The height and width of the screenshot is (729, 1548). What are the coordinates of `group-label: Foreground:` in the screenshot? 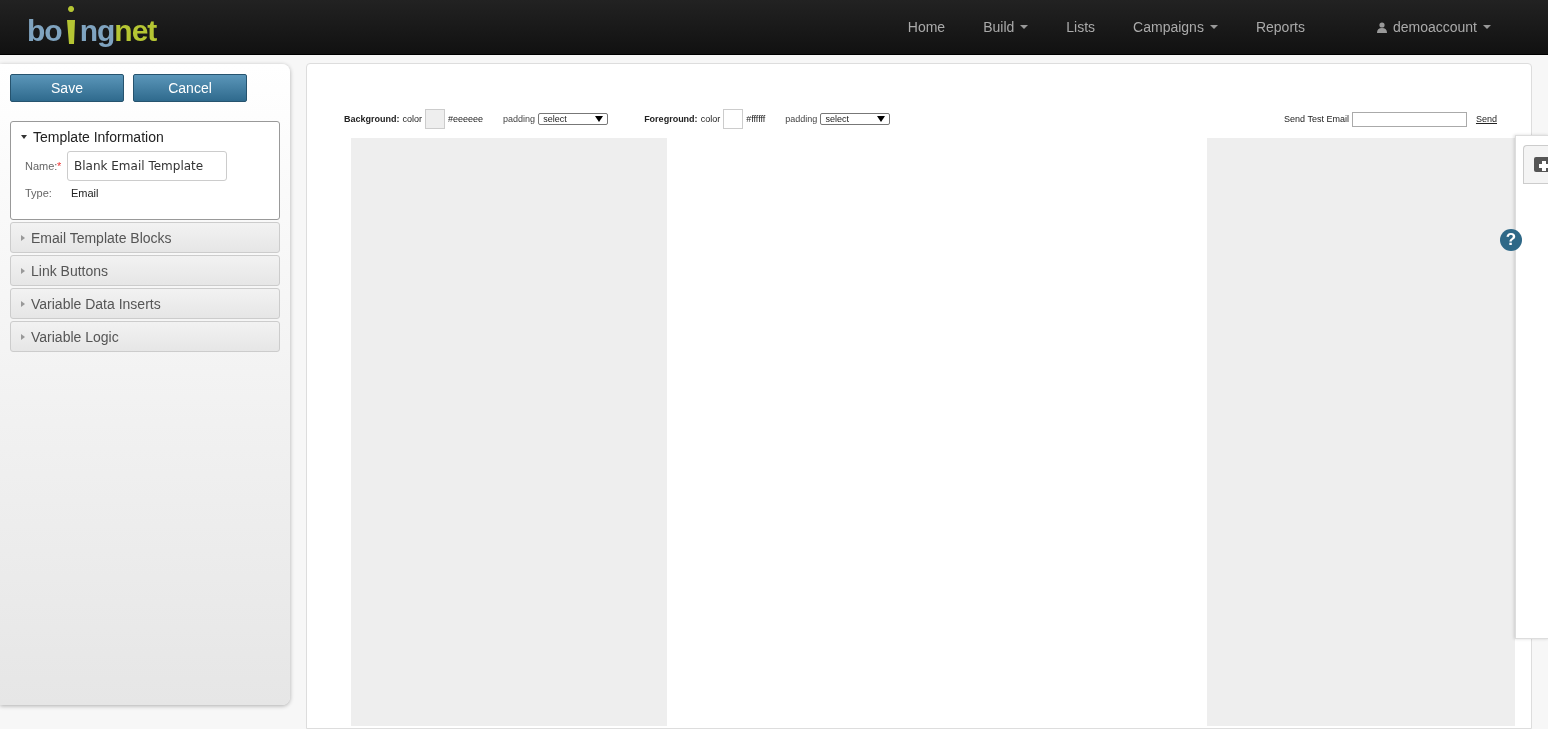 It's located at (671, 119).